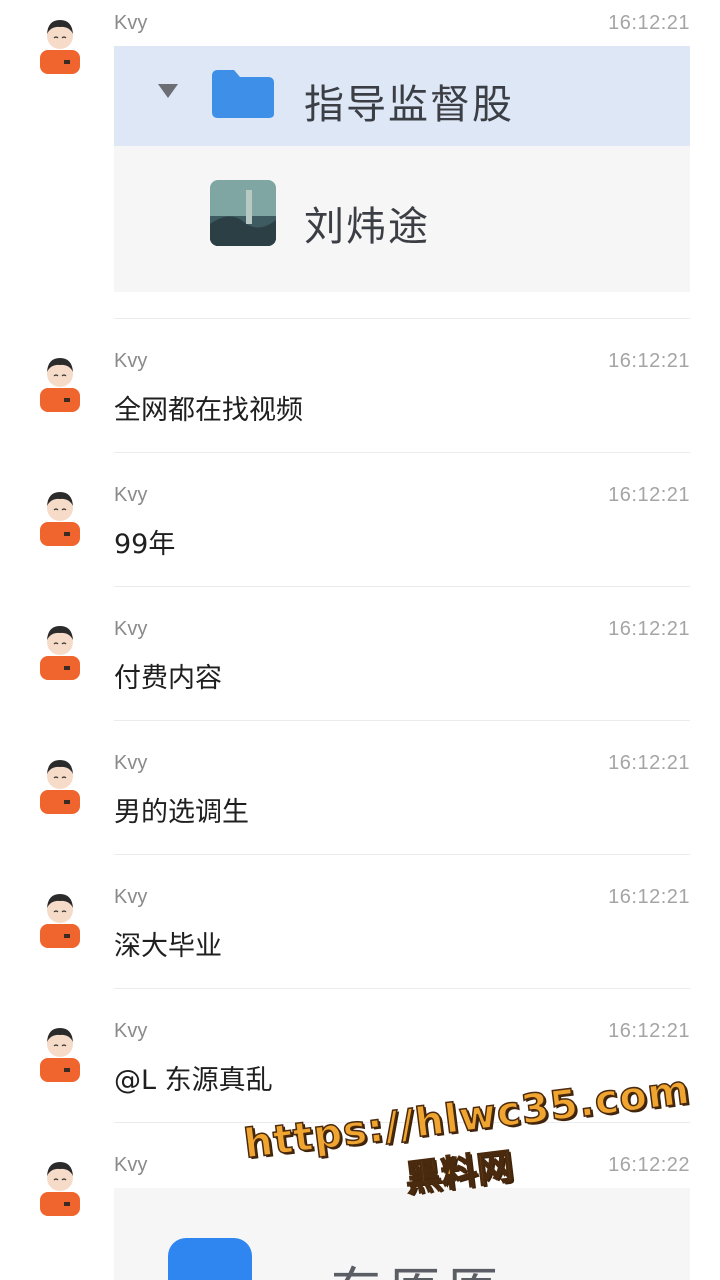  Describe the element at coordinates (243, 94) in the screenshot. I see `folder-icon` at that location.